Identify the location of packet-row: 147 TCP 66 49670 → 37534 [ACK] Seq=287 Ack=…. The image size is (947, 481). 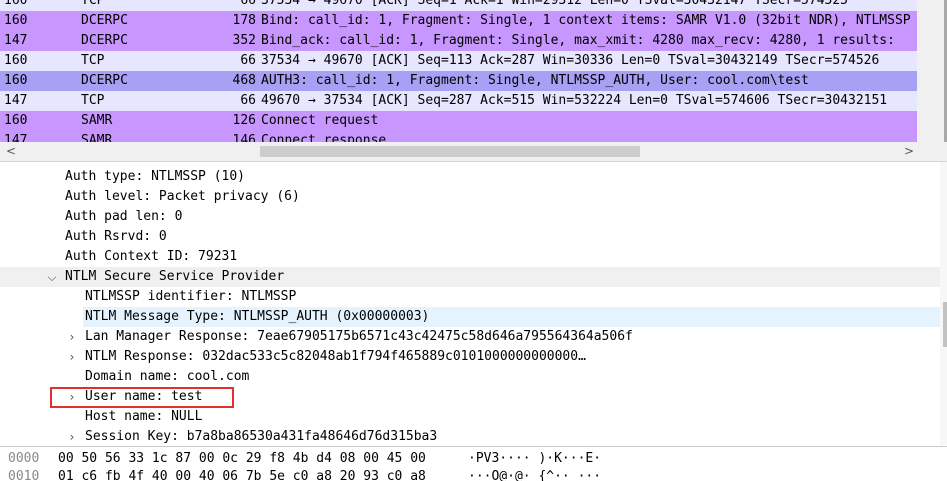
(458, 101).